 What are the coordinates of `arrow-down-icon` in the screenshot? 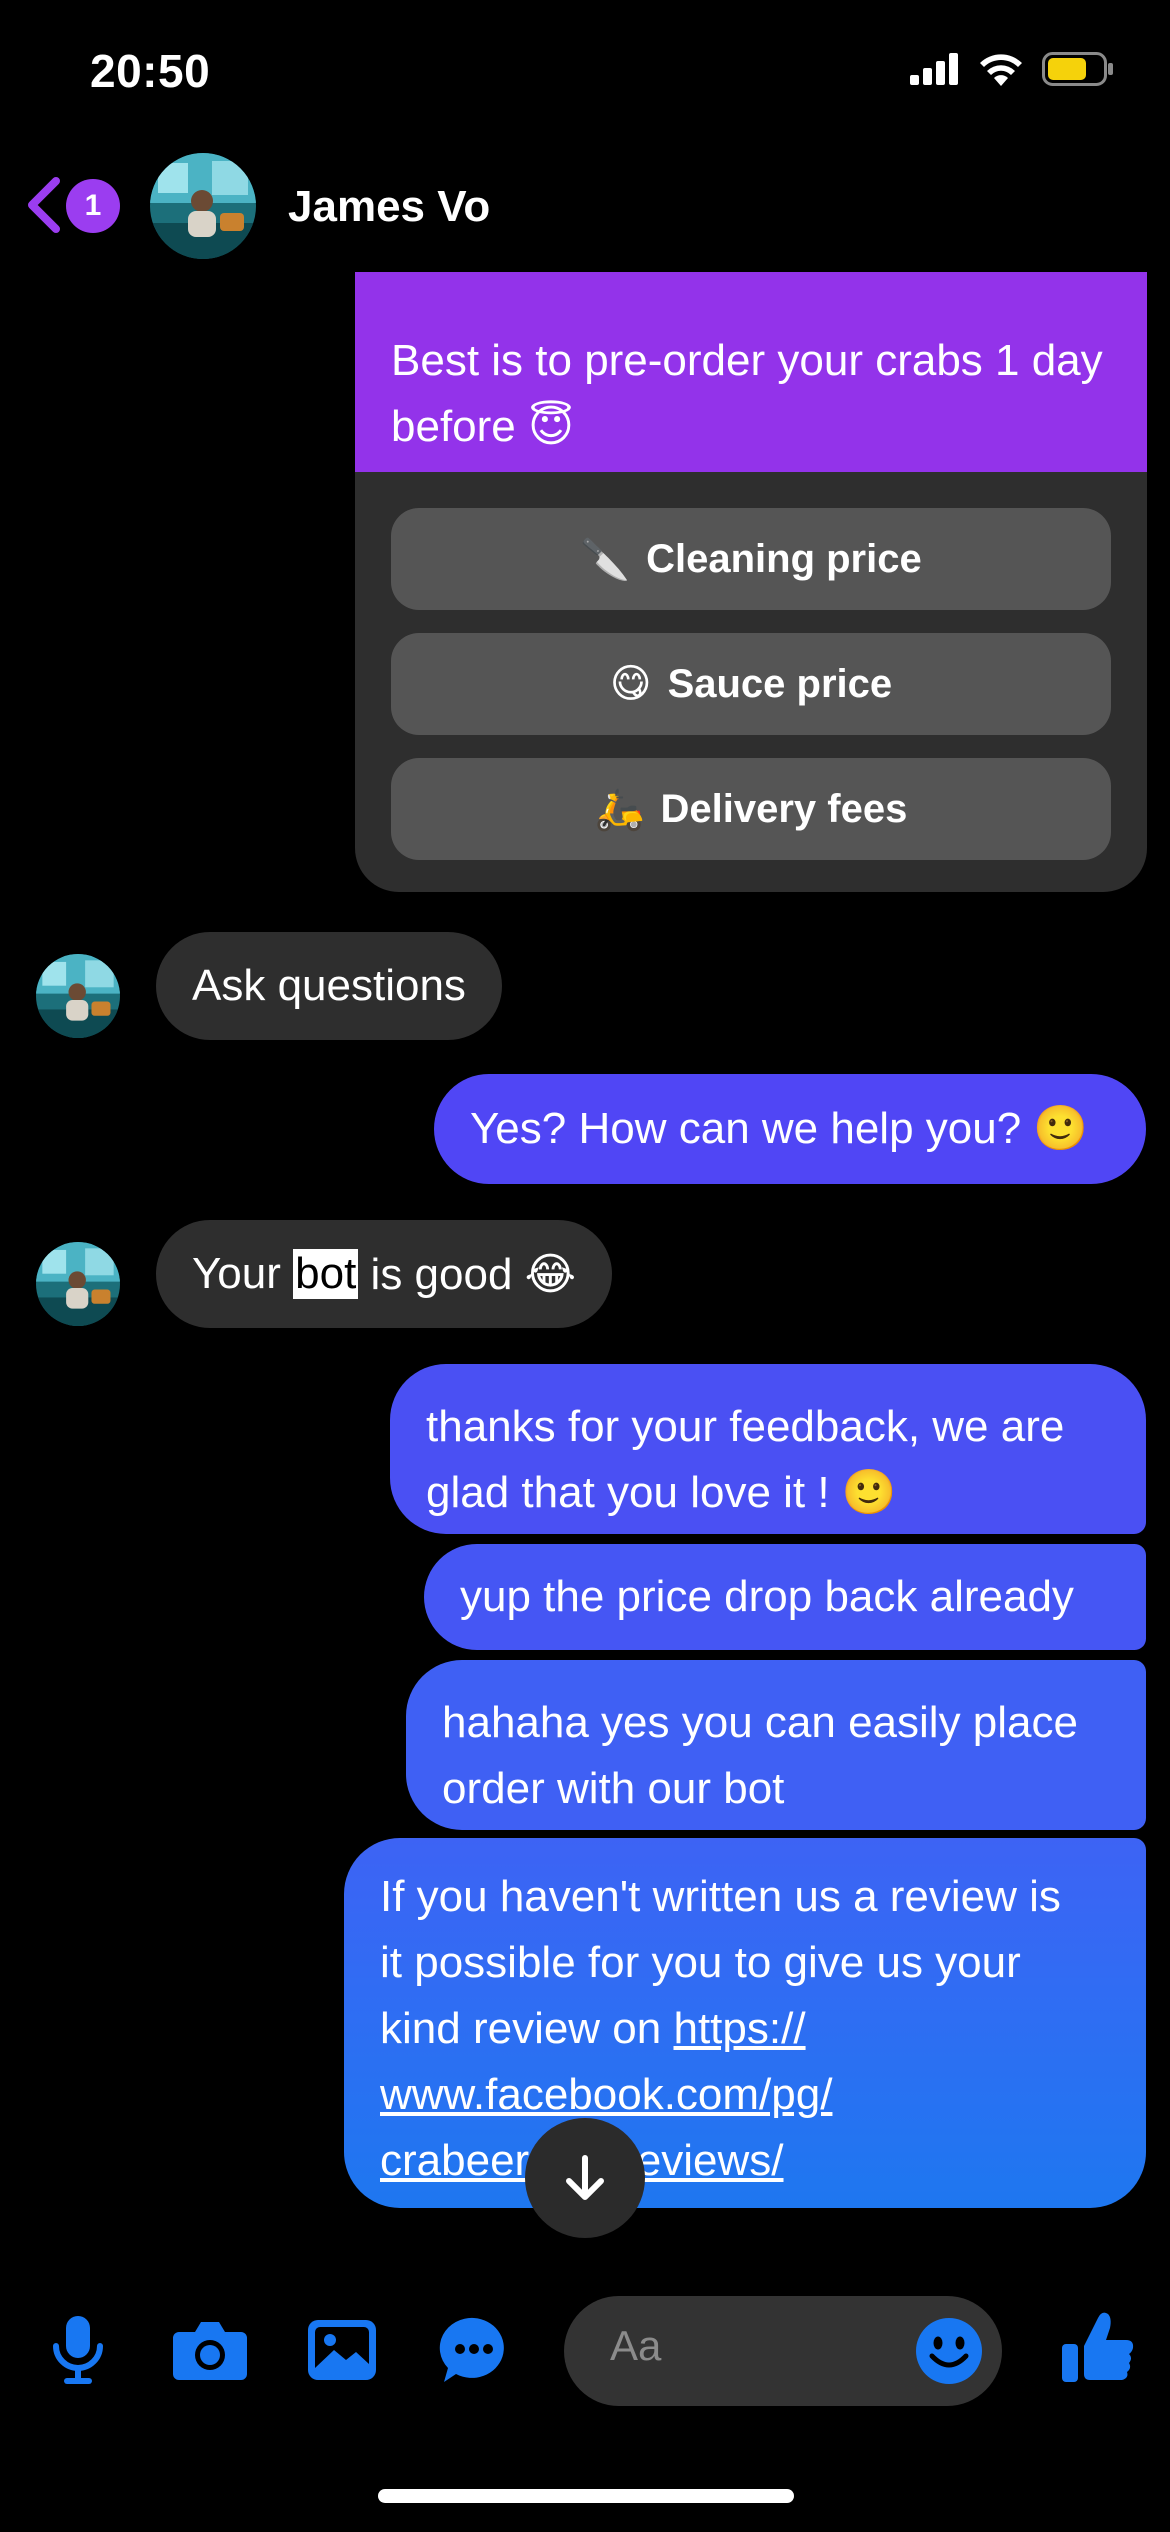 It's located at (585, 2177).